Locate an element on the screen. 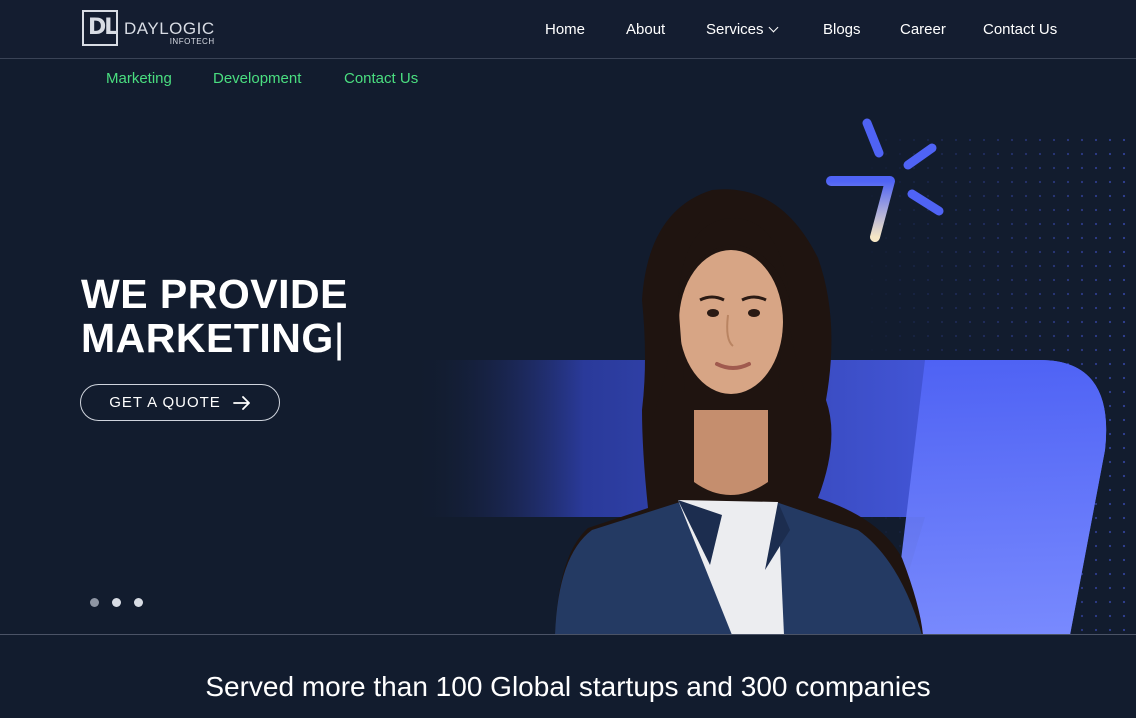  typing-caret: | is located at coordinates (339, 338).